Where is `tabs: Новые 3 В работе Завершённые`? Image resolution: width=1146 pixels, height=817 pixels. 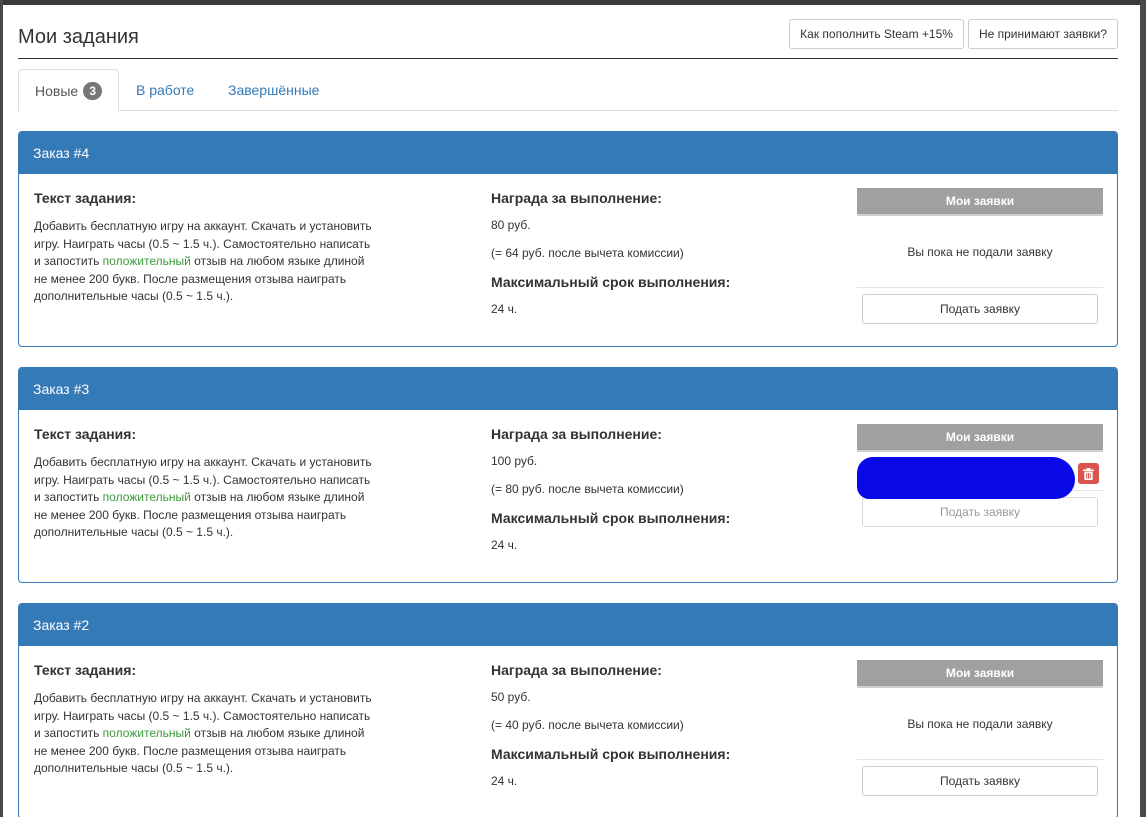 tabs: Новые 3 В работе Завершённые is located at coordinates (568, 90).